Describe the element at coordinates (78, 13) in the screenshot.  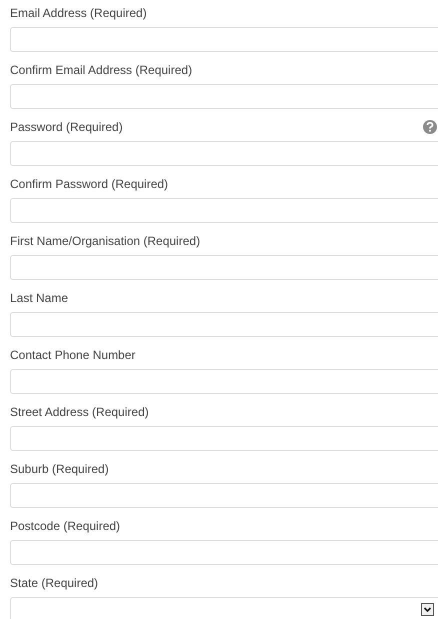
I see `field-label: Email Address (Required)` at that location.